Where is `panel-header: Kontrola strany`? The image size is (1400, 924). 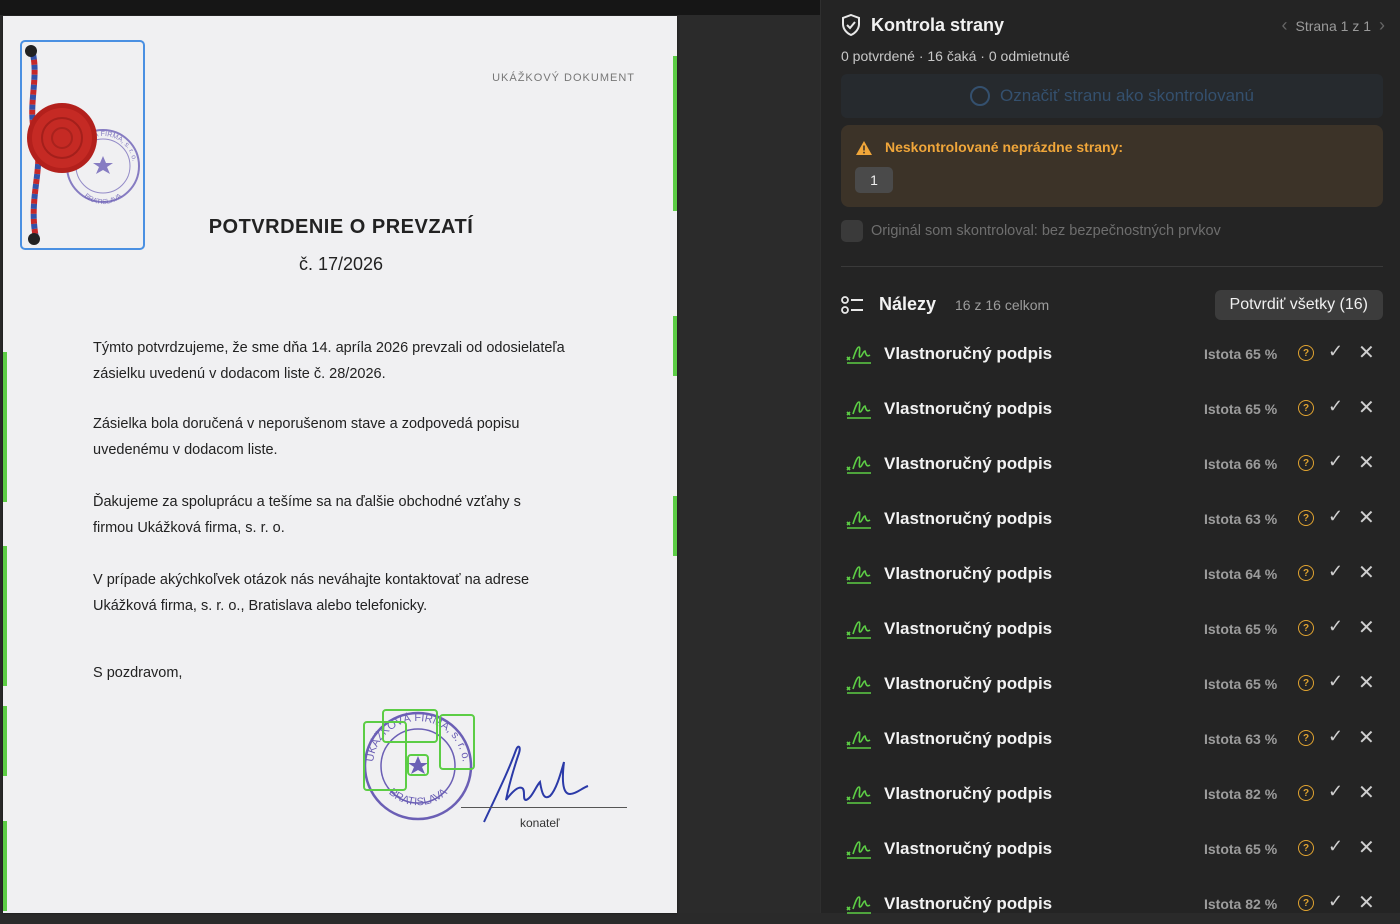 panel-header: Kontrola strany is located at coordinates (922, 25).